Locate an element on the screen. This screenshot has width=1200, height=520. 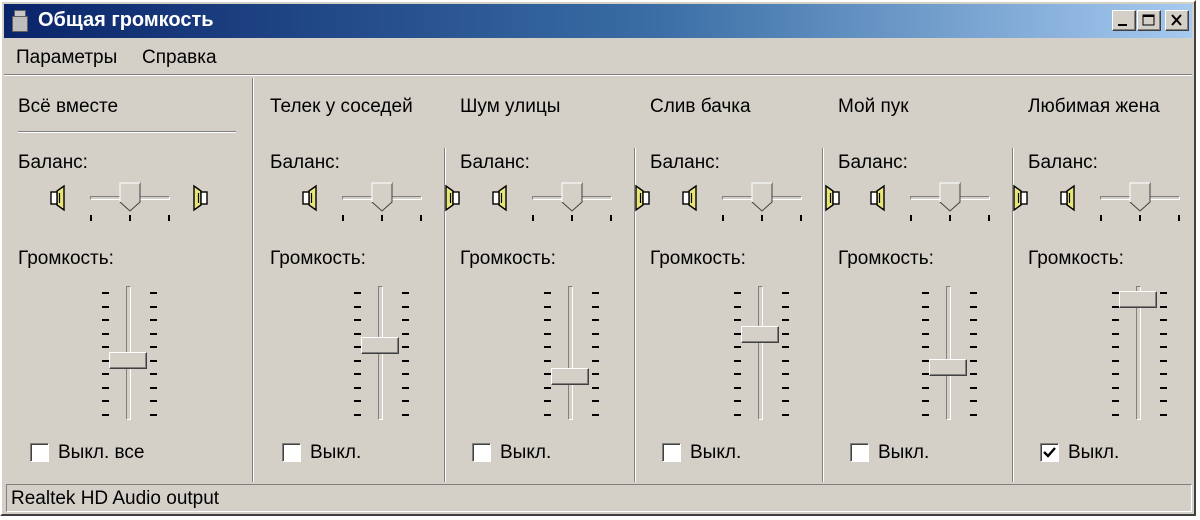
maximize-icon is located at coordinates (1148, 20).